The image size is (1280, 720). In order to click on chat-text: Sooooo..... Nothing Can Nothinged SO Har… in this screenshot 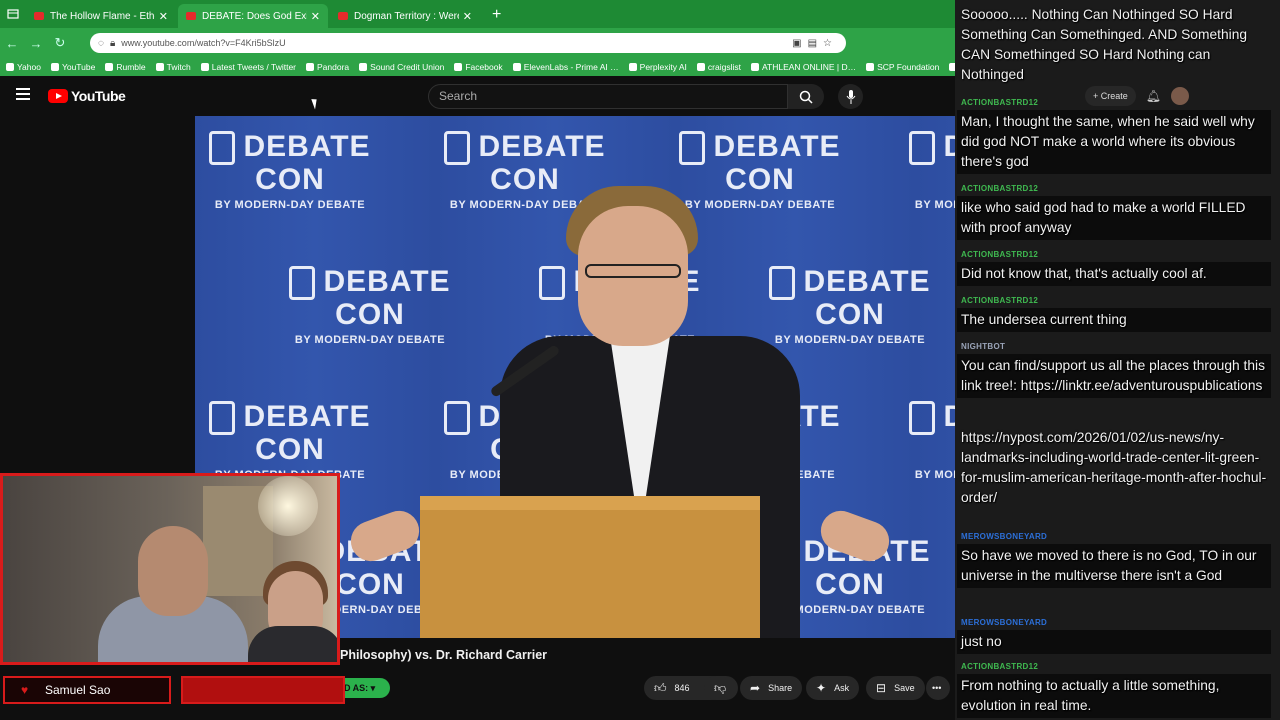, I will do `click(1104, 44)`.